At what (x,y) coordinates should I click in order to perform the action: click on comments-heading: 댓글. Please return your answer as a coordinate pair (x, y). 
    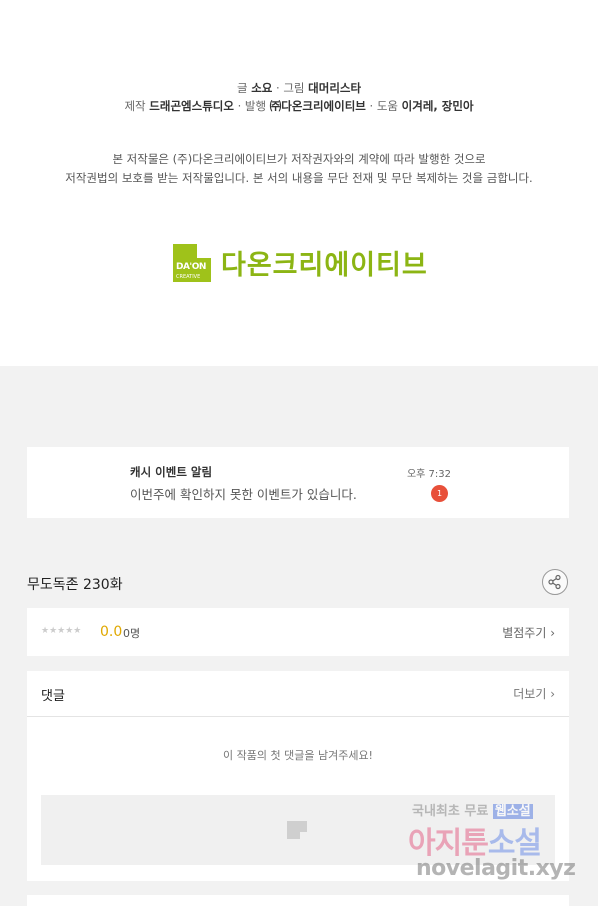
    Looking at the image, I should click on (53, 696).